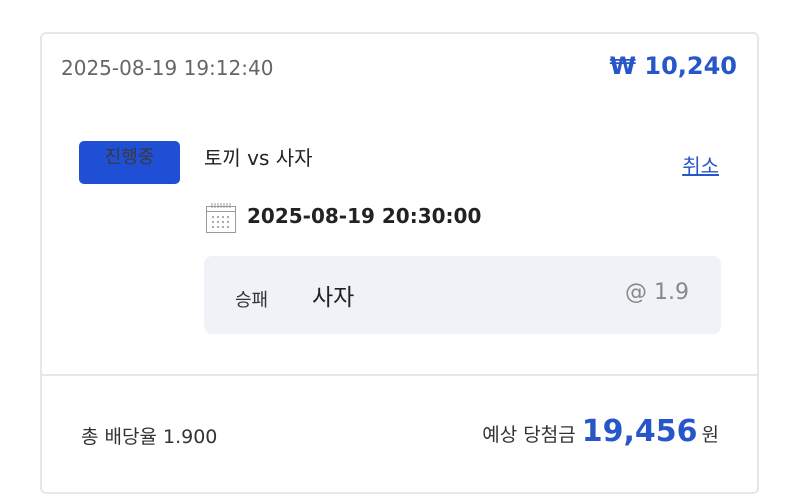  Describe the element at coordinates (258, 158) in the screenshot. I see `match-title: 토끼 vs 사자` at that location.